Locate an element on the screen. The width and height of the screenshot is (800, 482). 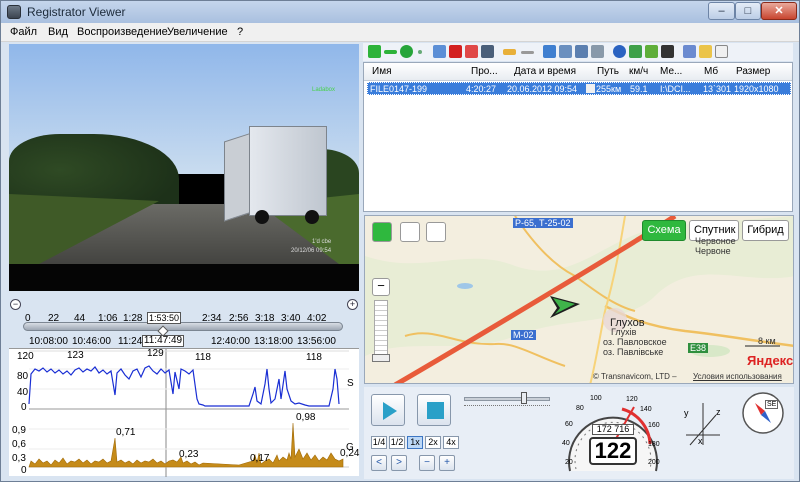
timeline-current-position: 1:53:50 is located at coordinates (164, 318).